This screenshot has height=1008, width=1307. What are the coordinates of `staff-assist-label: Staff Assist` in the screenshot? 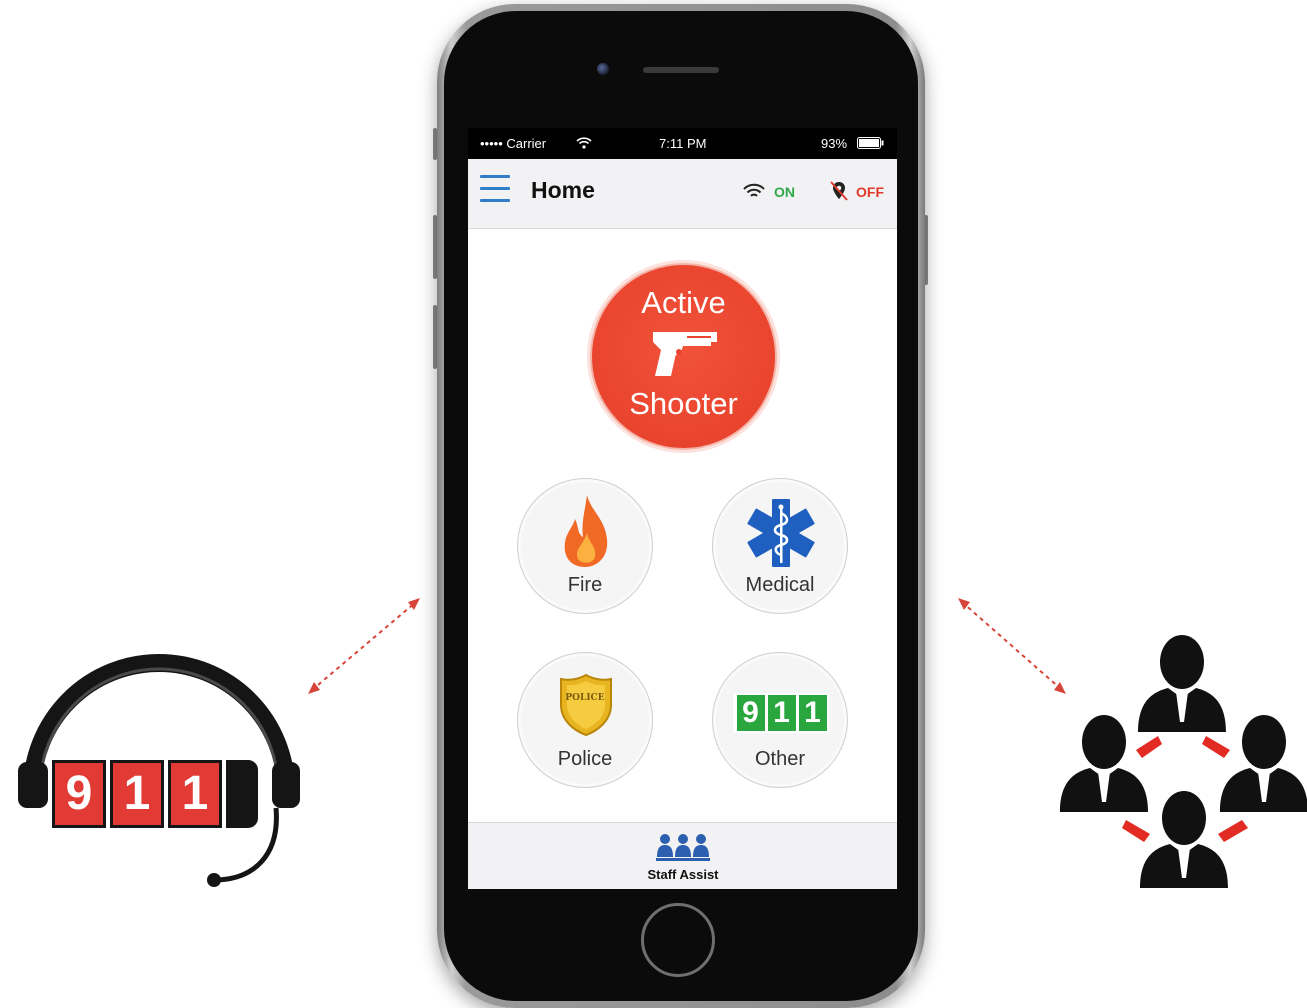 It's located at (683, 874).